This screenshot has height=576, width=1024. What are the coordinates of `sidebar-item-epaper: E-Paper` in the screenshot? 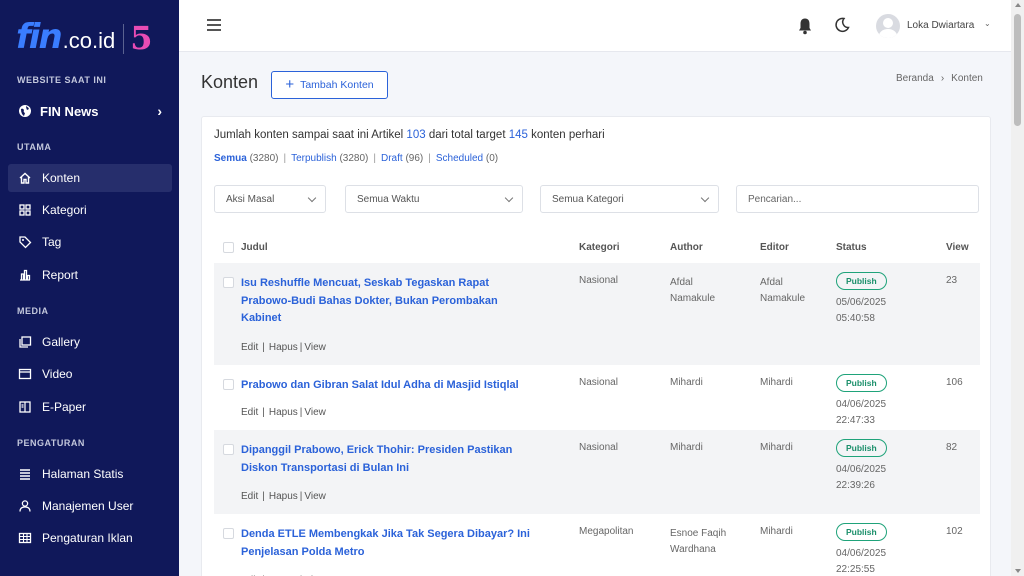 It's located at (90, 407).